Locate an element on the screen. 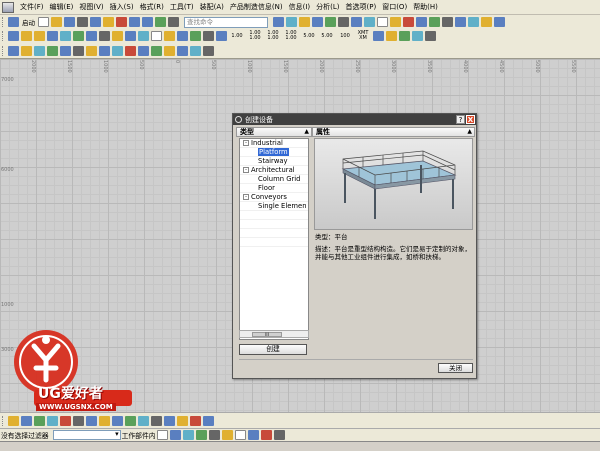  menu-pmi: 产品制造信息(N) is located at coordinates (256, 7).